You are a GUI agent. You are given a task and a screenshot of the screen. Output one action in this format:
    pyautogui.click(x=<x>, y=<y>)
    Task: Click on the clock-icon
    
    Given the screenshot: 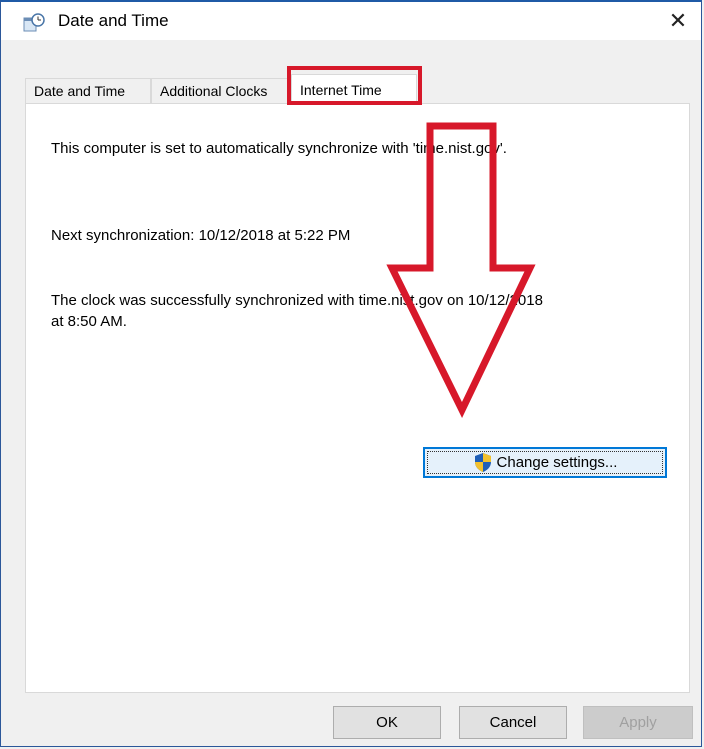 What is the action you would take?
    pyautogui.click(x=34, y=23)
    